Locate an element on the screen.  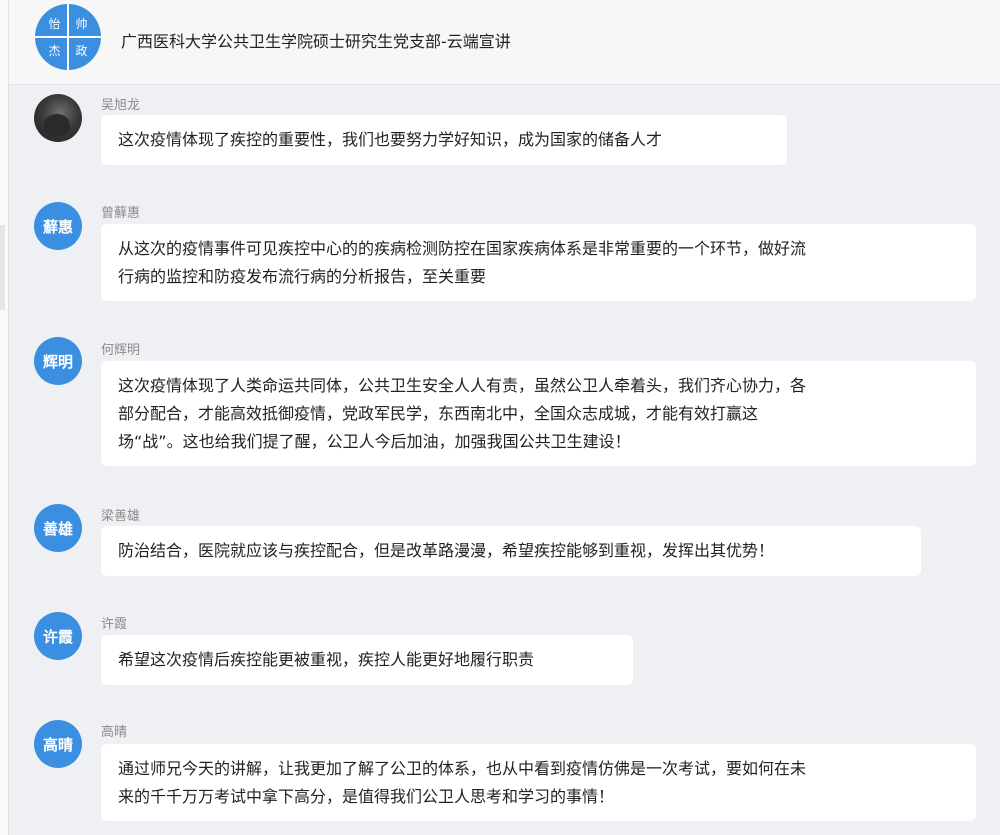
avatar-divider is located at coordinates (68, 37).